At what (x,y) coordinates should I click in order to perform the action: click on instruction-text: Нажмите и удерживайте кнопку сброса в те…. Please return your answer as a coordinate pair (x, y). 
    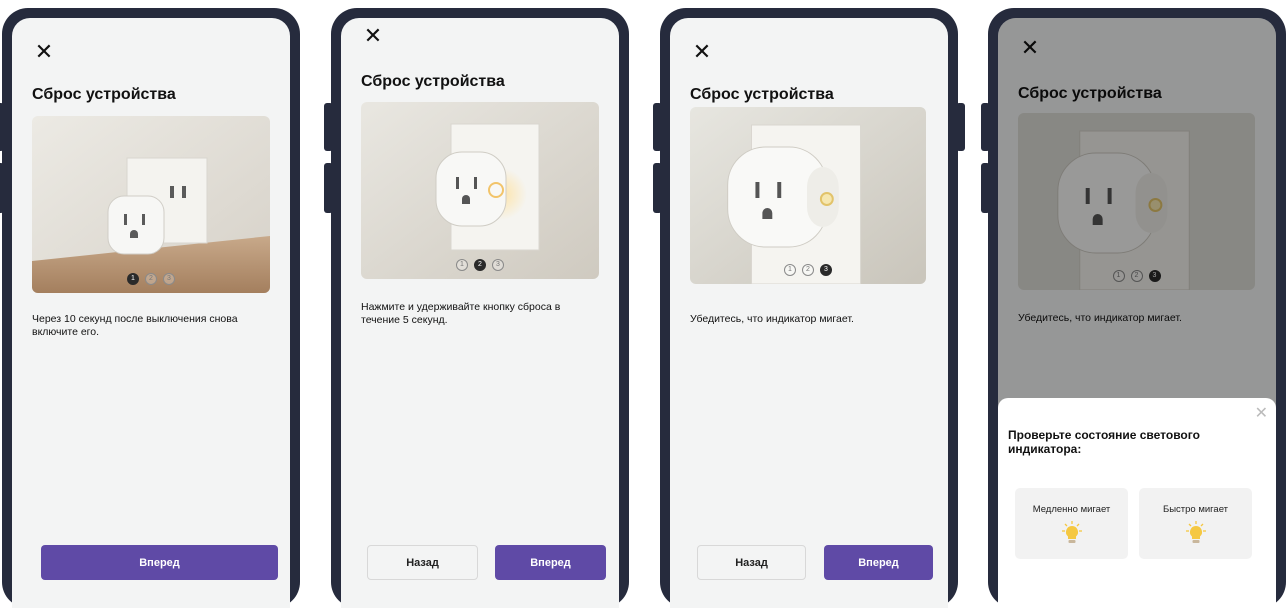
    Looking at the image, I should click on (461, 313).